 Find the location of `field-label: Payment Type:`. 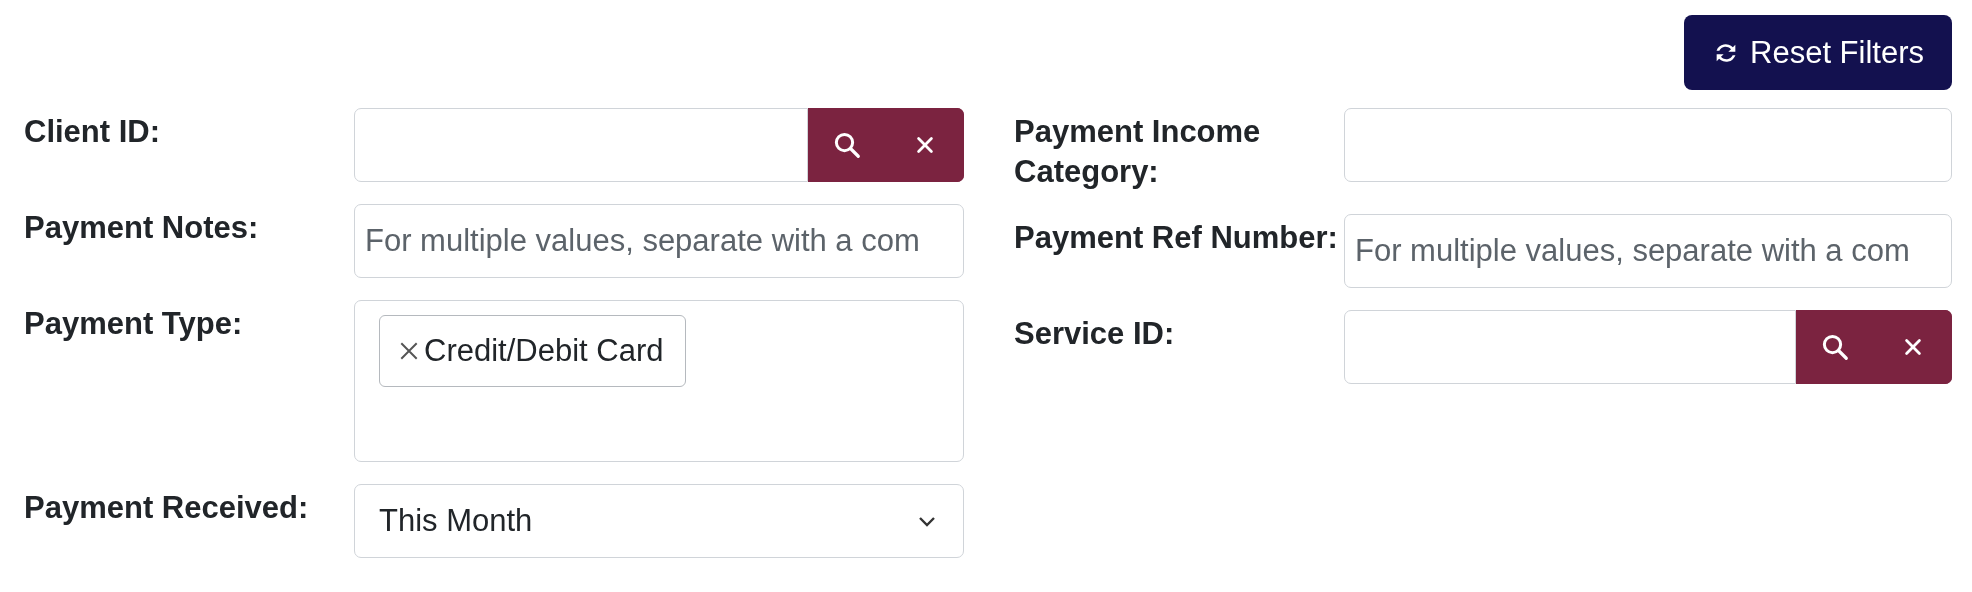

field-label: Payment Type: is located at coordinates (134, 324).